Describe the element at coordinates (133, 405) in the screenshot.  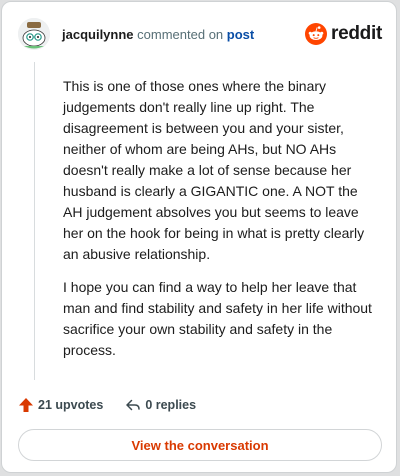
I see `reply-arrow-icon` at that location.